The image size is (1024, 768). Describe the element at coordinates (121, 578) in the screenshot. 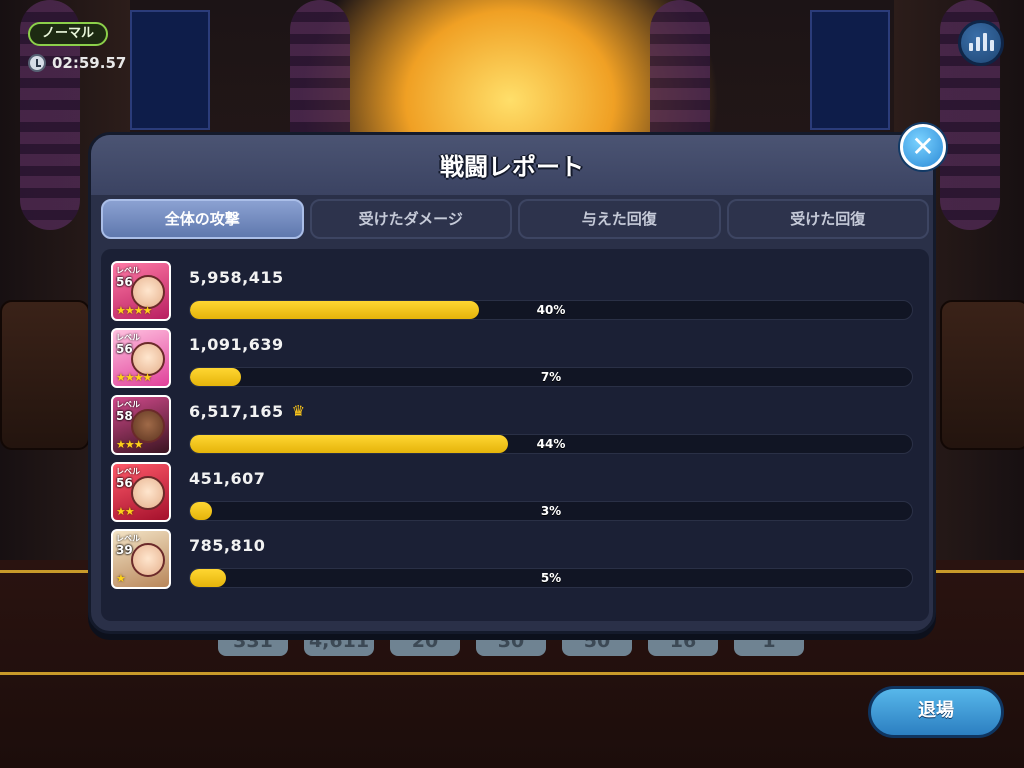

I see `star-rating: ★` at that location.